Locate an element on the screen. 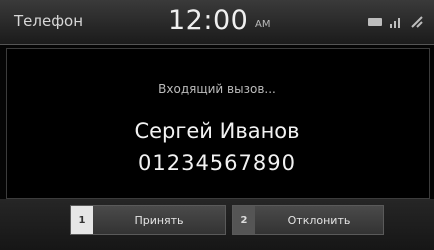 The image size is (434, 250). clock-ampm: AM is located at coordinates (263, 24).